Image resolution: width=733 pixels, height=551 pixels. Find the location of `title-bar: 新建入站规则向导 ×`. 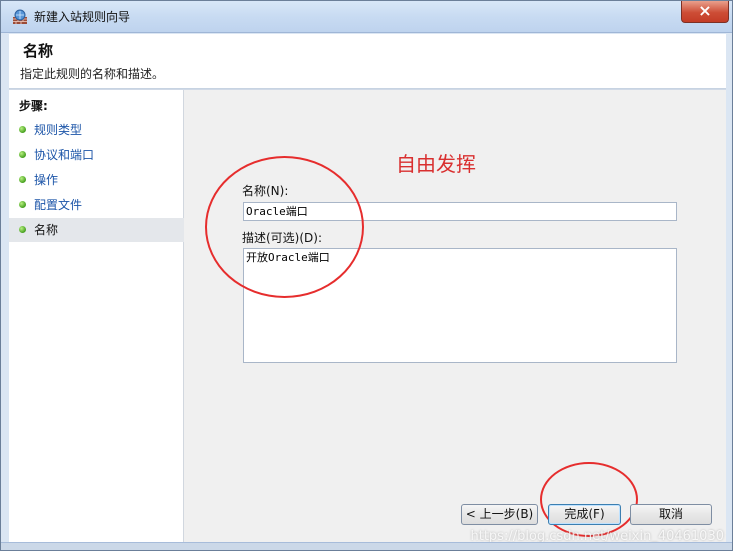

title-bar: 新建入站规则向导 × is located at coordinates (366, 17).